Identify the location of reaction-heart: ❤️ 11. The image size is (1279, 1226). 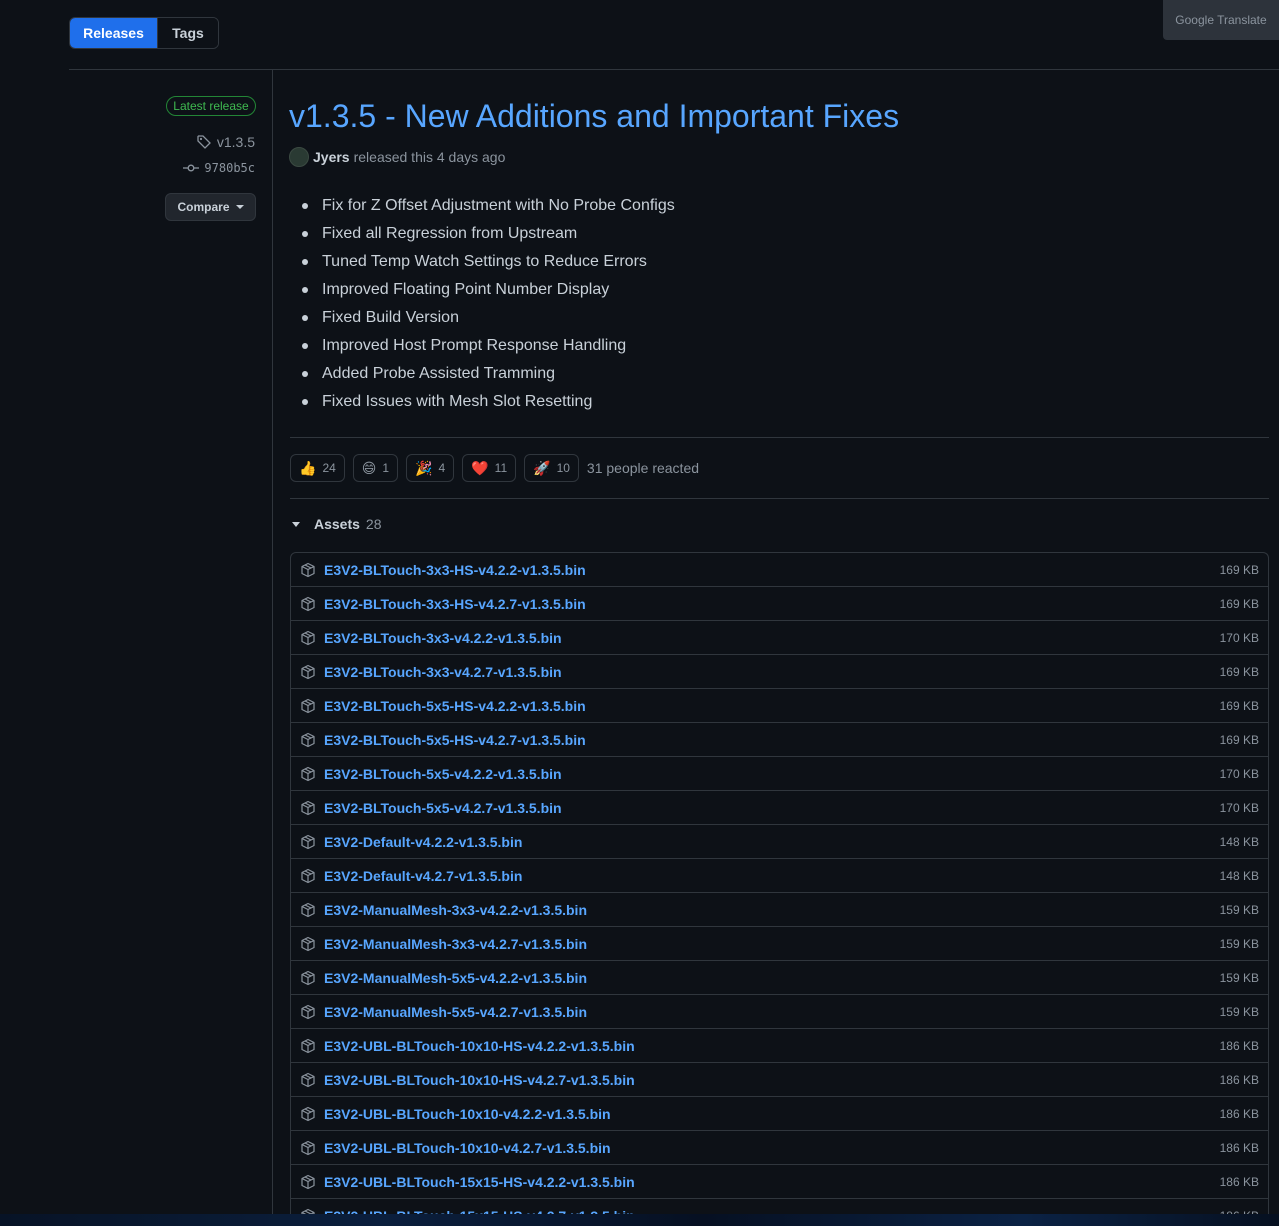
(489, 468).